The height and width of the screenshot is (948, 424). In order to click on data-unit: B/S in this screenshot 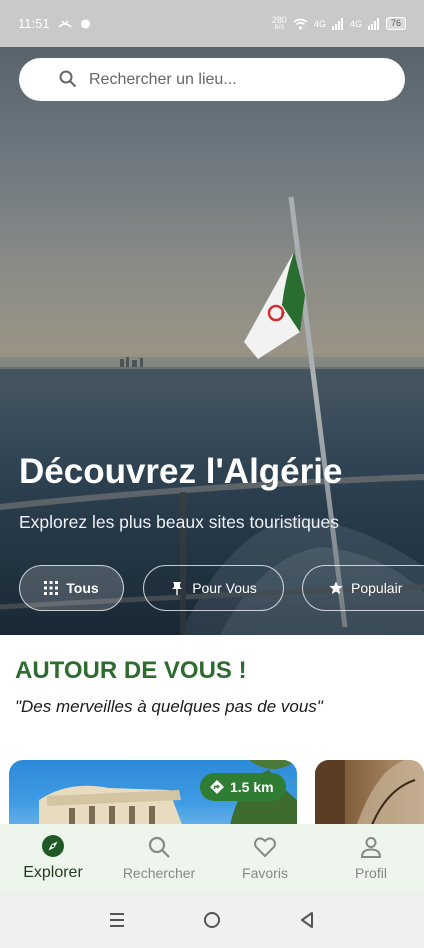, I will do `click(279, 27)`.